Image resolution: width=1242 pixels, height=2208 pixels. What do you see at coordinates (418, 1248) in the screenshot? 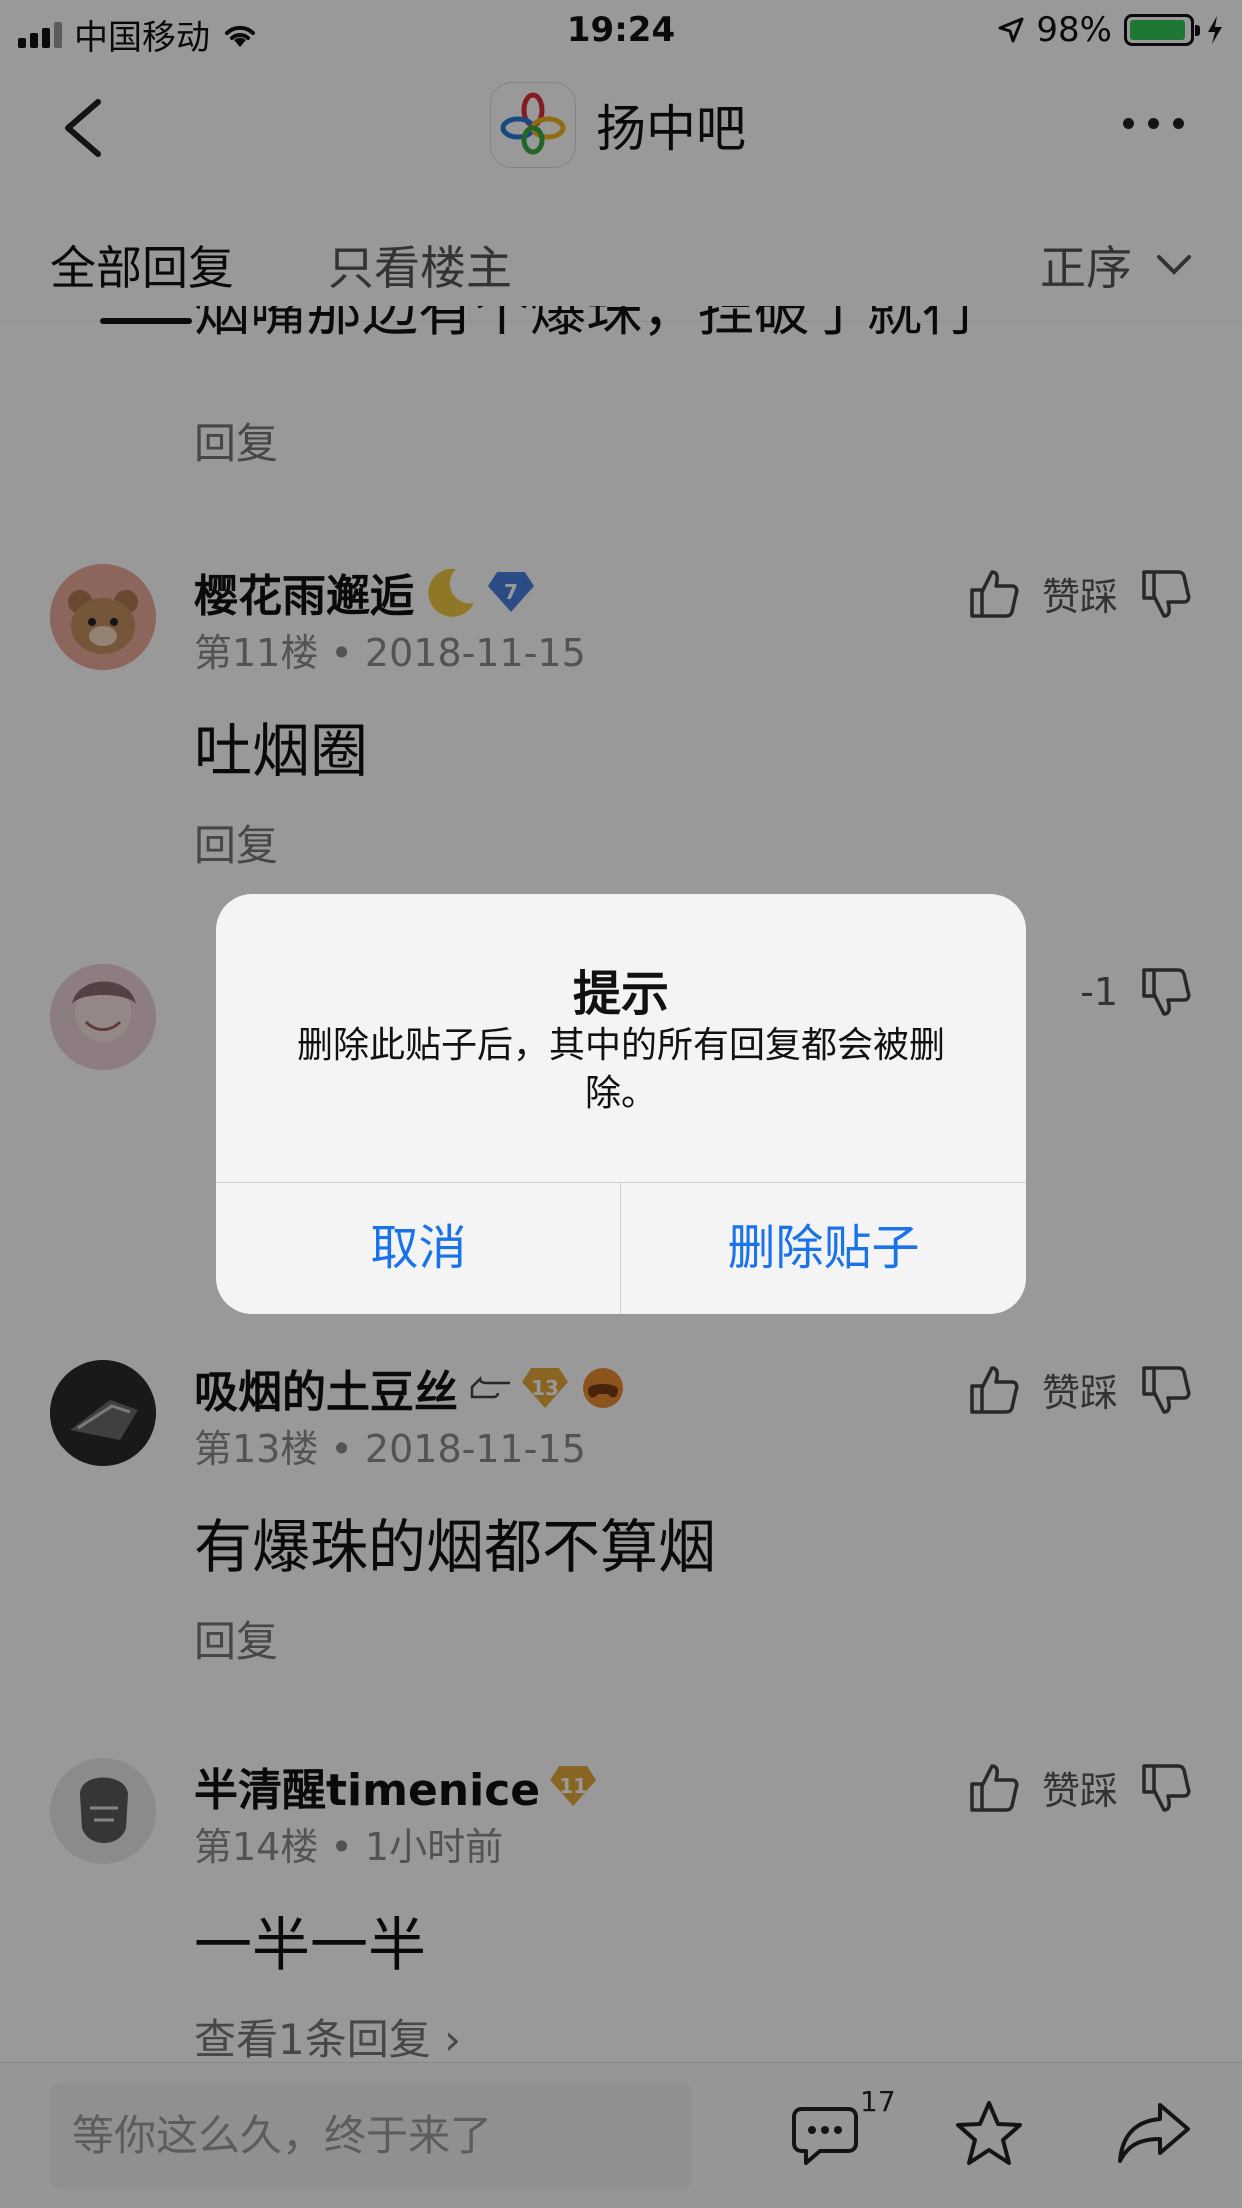
I see `cancel-button: 取消` at bounding box center [418, 1248].